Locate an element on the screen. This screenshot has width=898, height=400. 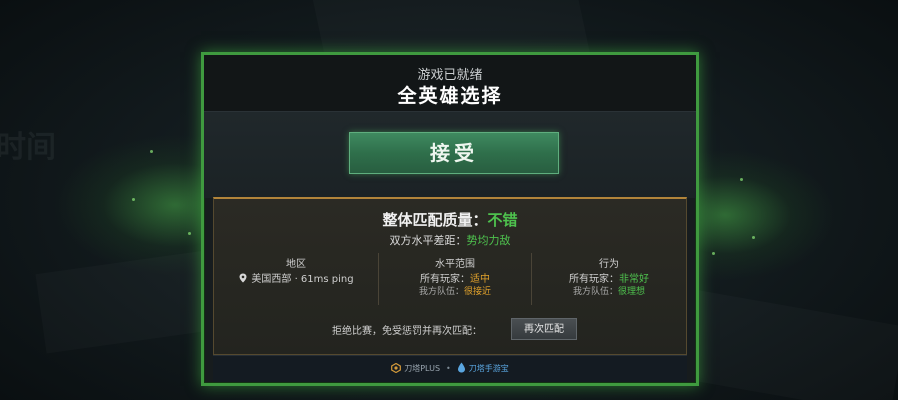
decline-row: 拒绝比赛，免受惩罚并再次匹配： 再次匹配 is located at coordinates (450, 330).